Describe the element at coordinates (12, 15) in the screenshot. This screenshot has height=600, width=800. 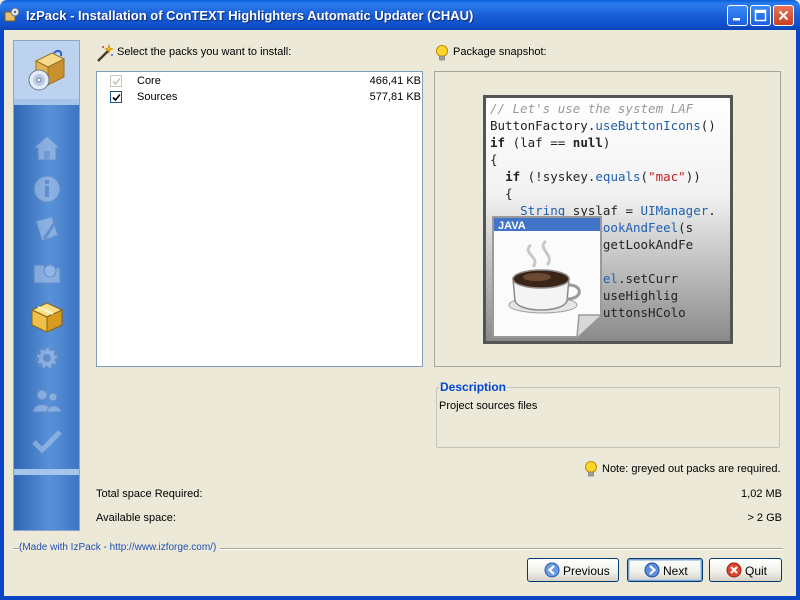
I see `app-icon` at that location.